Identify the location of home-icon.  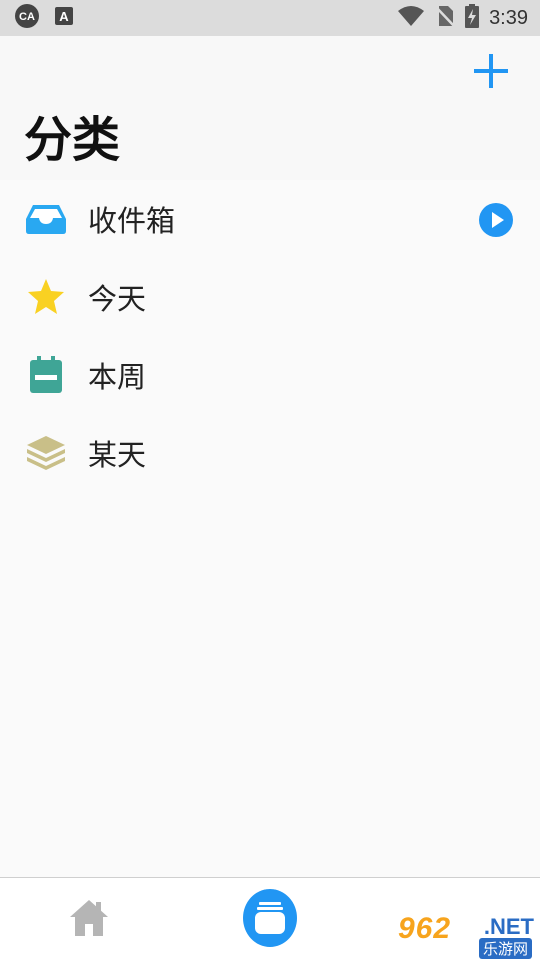
(89, 918).